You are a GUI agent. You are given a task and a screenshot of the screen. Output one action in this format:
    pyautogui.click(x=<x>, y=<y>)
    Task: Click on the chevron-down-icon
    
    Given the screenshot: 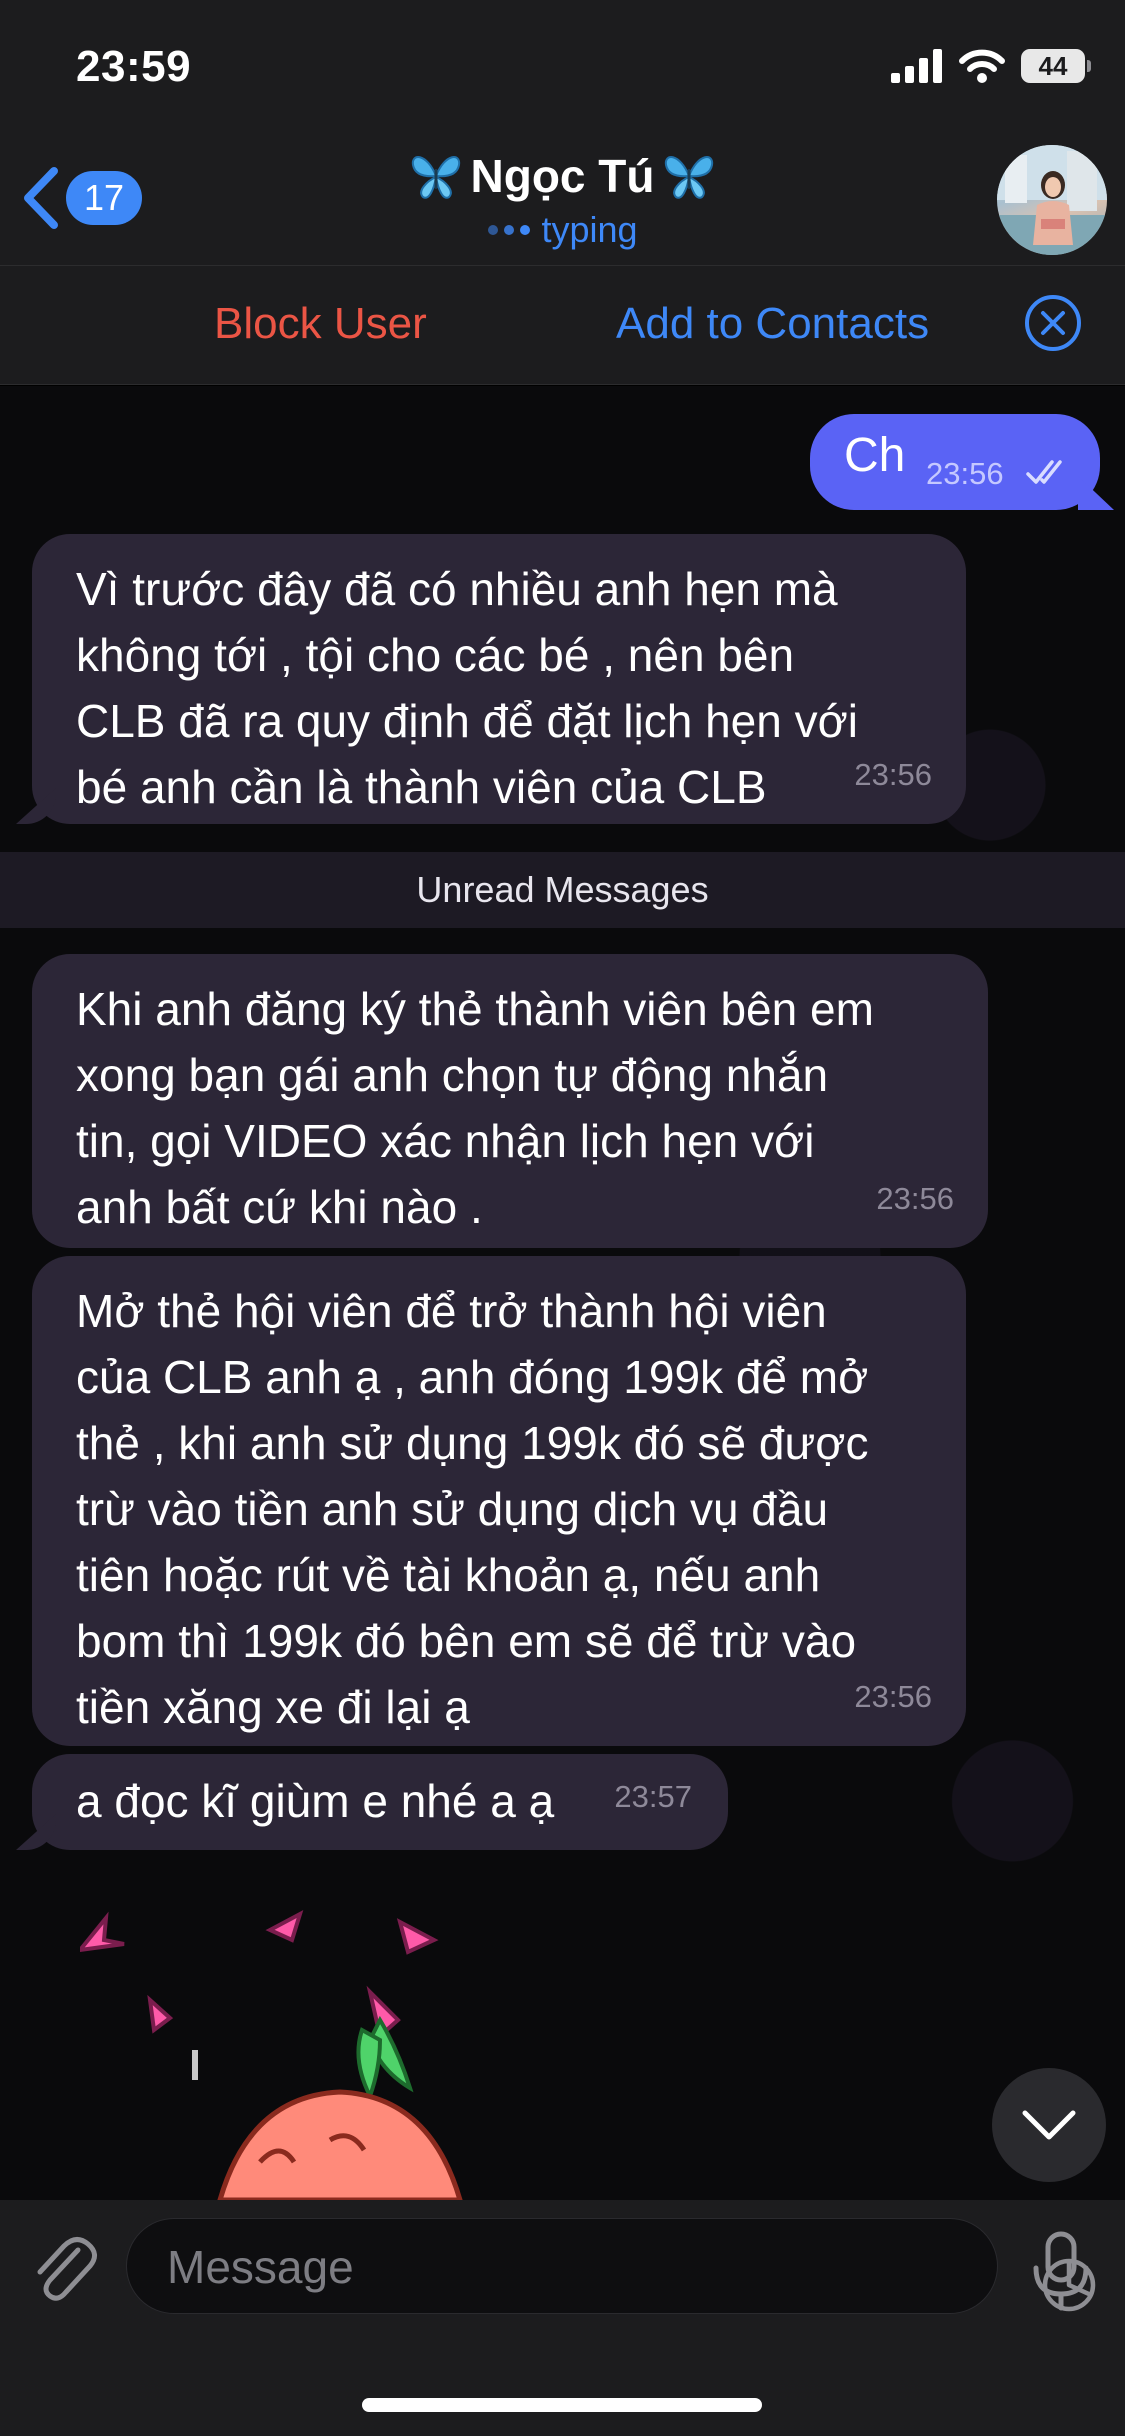 What is the action you would take?
    pyautogui.click(x=1049, y=2125)
    